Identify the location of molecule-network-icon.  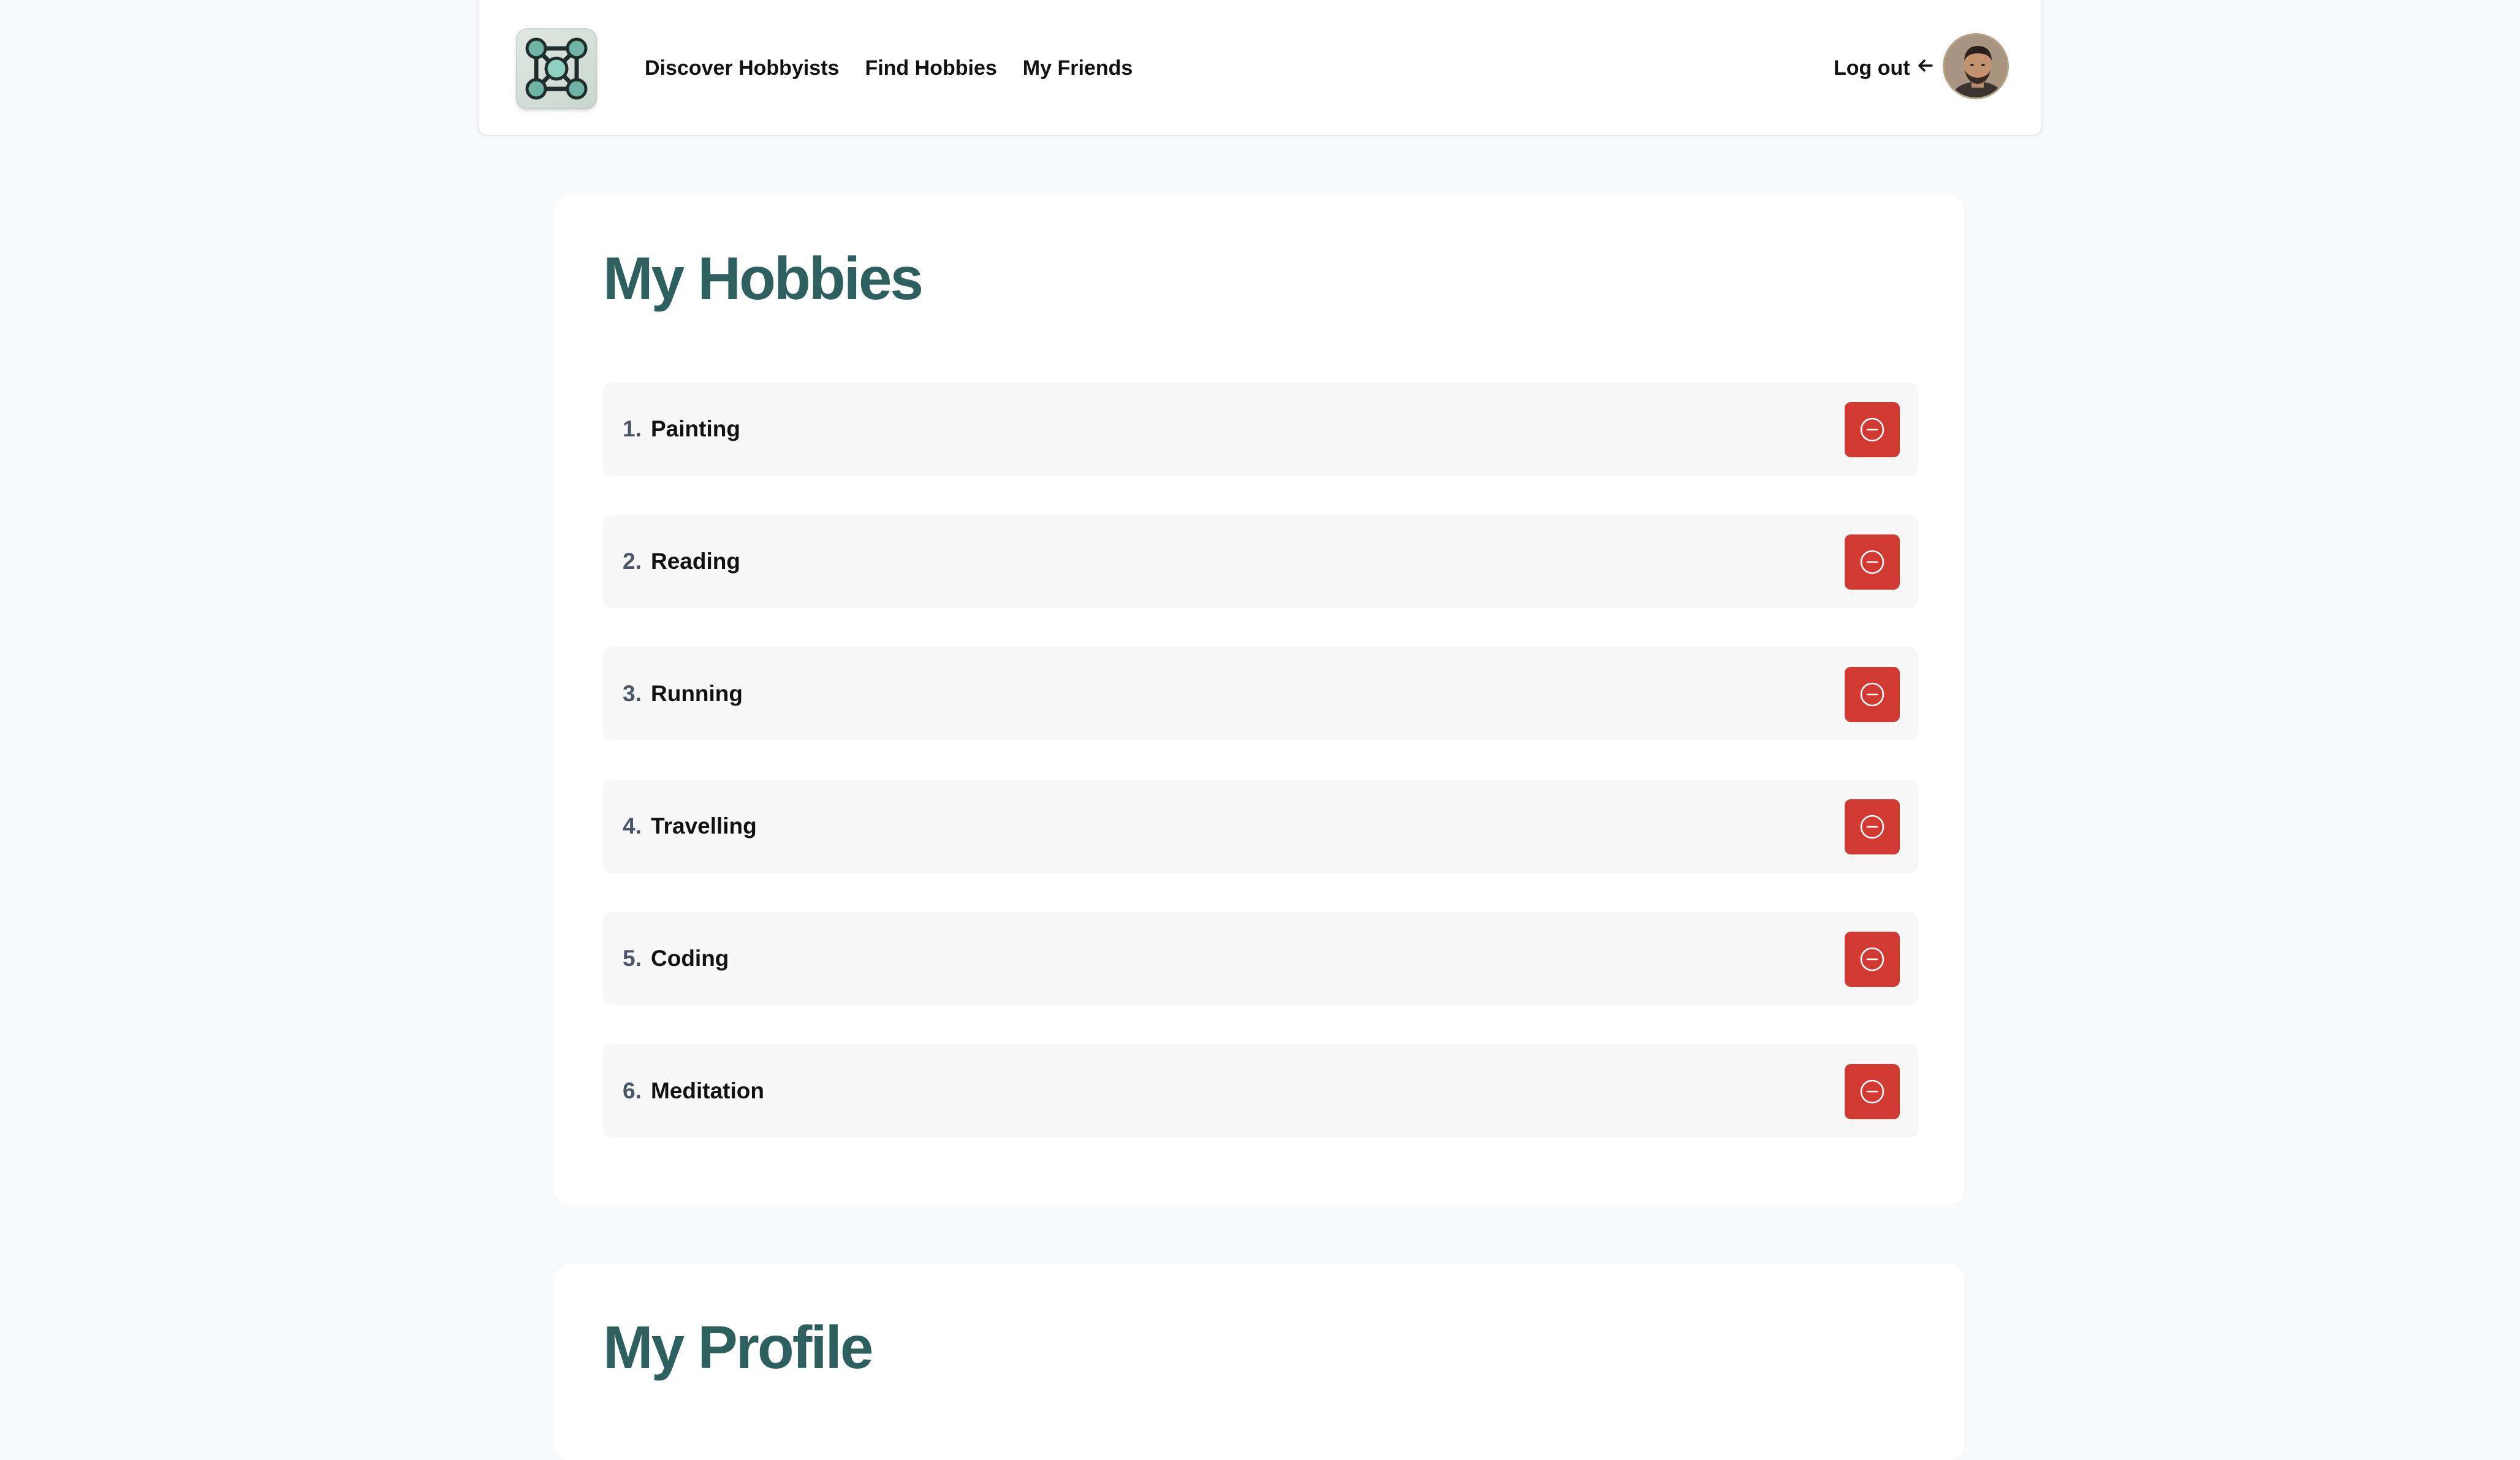
(556, 68).